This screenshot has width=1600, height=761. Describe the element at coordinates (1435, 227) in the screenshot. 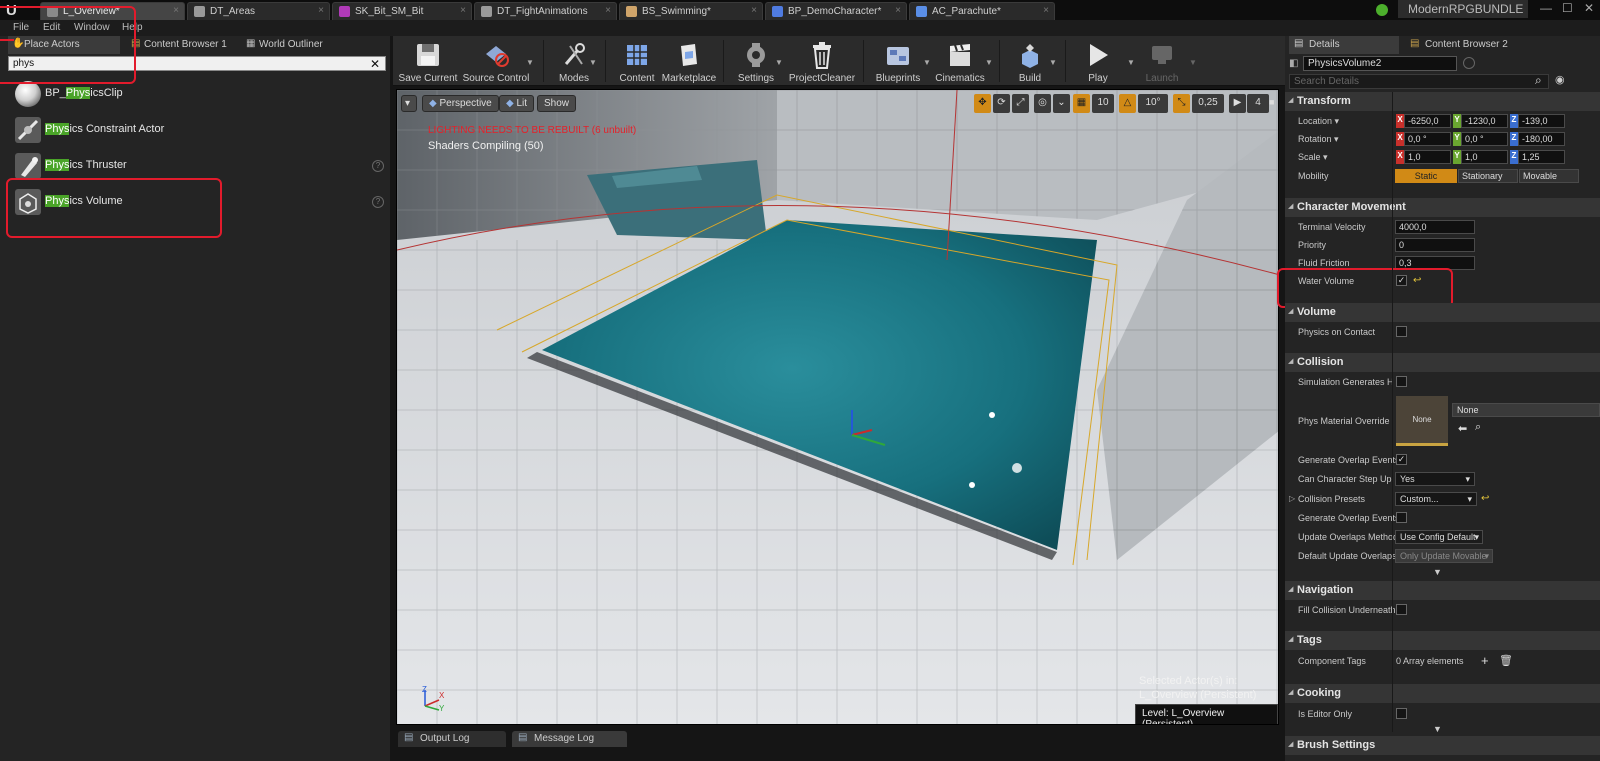

I see `terminal-velocity-field: 4000,0` at that location.